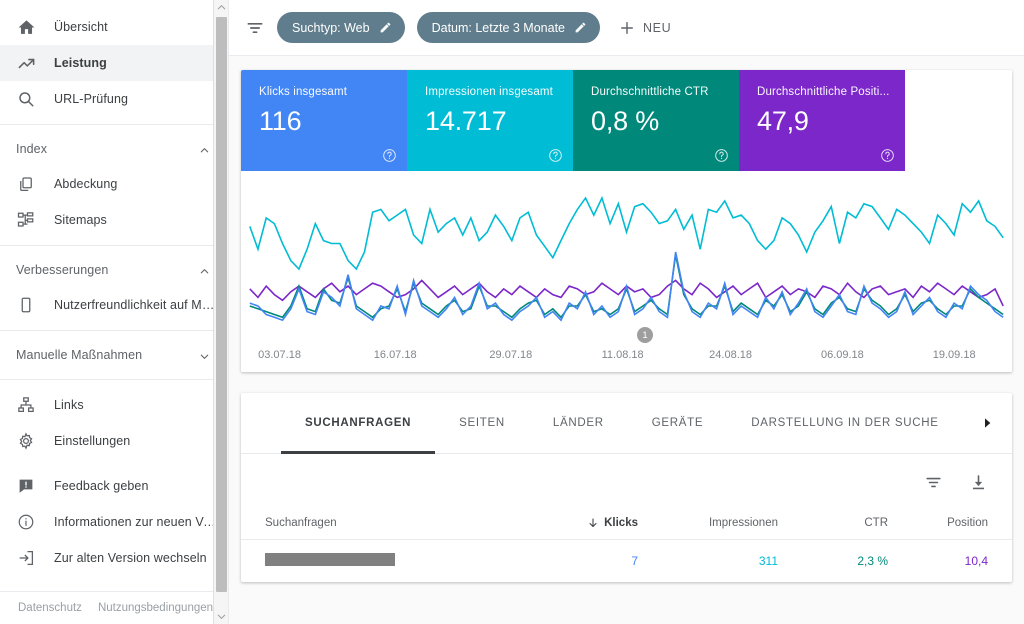 The width and height of the screenshot is (1024, 624). I want to click on new-filter-button: NEU, so click(641, 28).